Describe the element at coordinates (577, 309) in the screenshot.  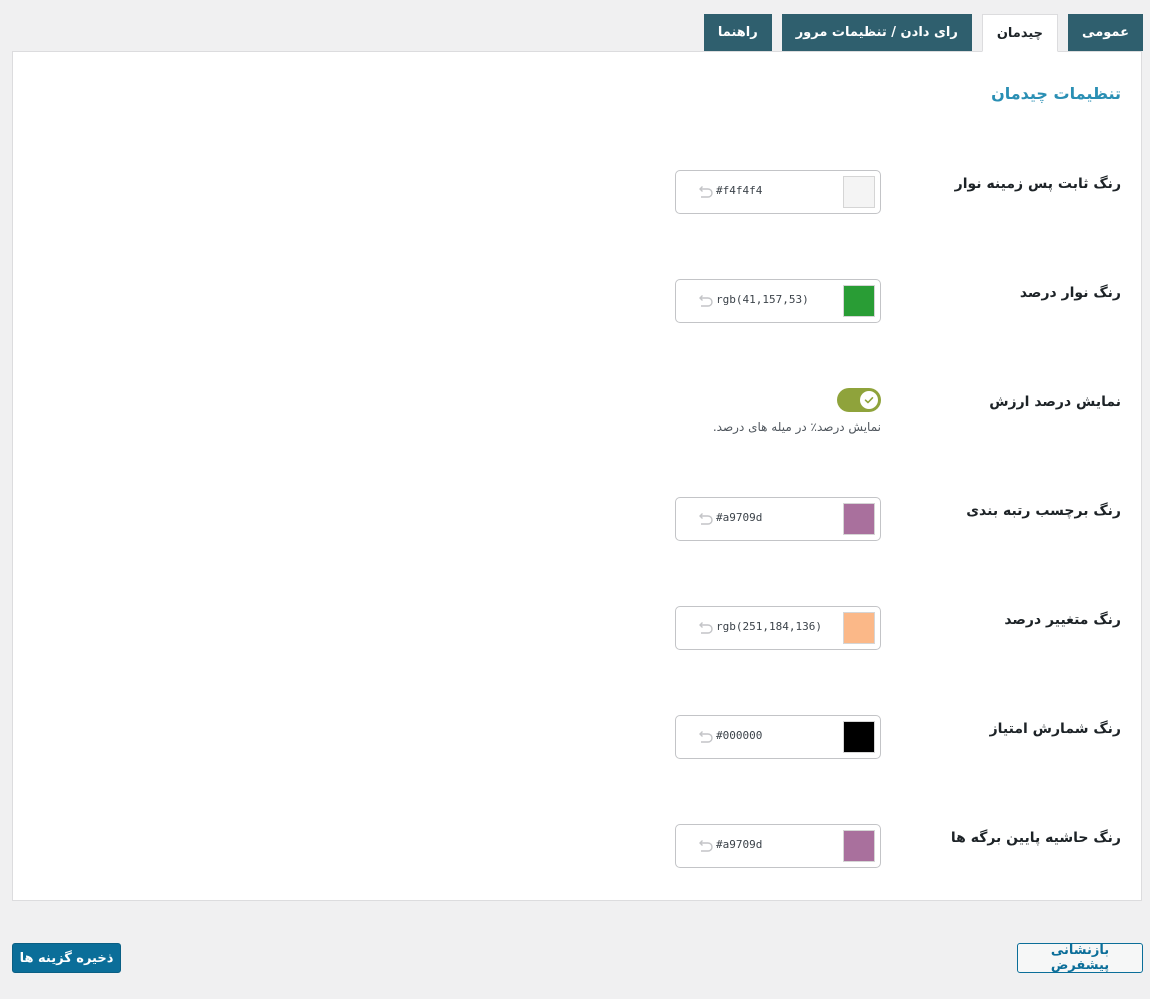
I see `setting-row-percent-bar-color: رنگ نوار درصد rgb(41,157,53)` at that location.